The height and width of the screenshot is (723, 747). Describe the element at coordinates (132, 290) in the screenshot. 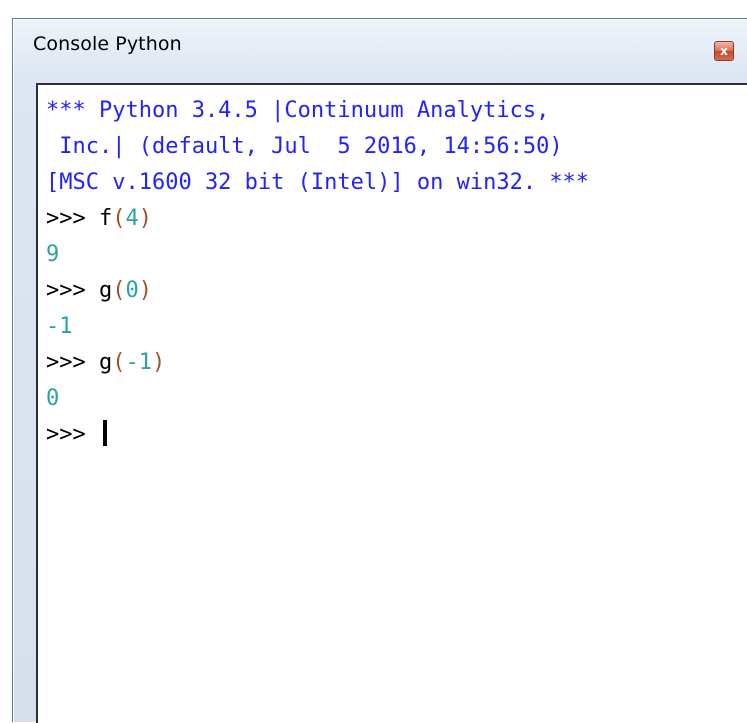

I see `argument-value: 0` at that location.